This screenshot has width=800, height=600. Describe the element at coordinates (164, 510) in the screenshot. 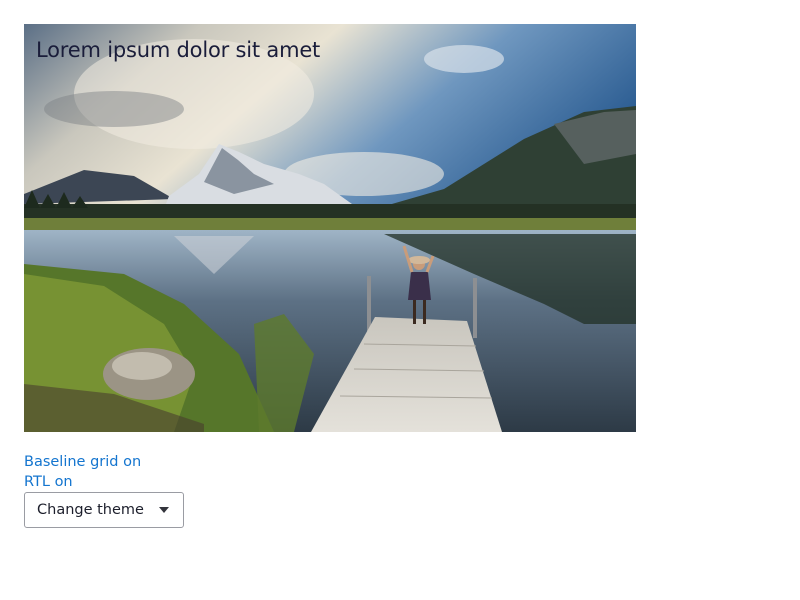

I see `caret-down-icon` at that location.